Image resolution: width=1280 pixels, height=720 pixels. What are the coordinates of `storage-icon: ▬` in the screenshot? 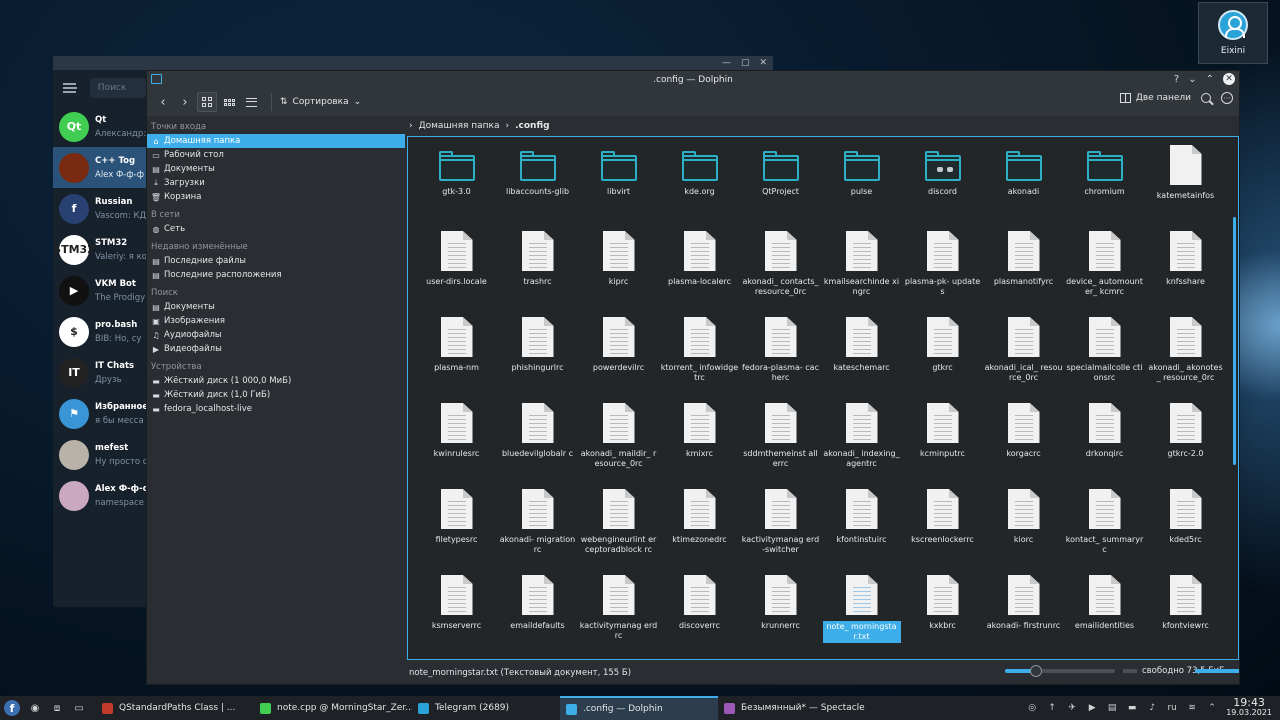 It's located at (1132, 708).